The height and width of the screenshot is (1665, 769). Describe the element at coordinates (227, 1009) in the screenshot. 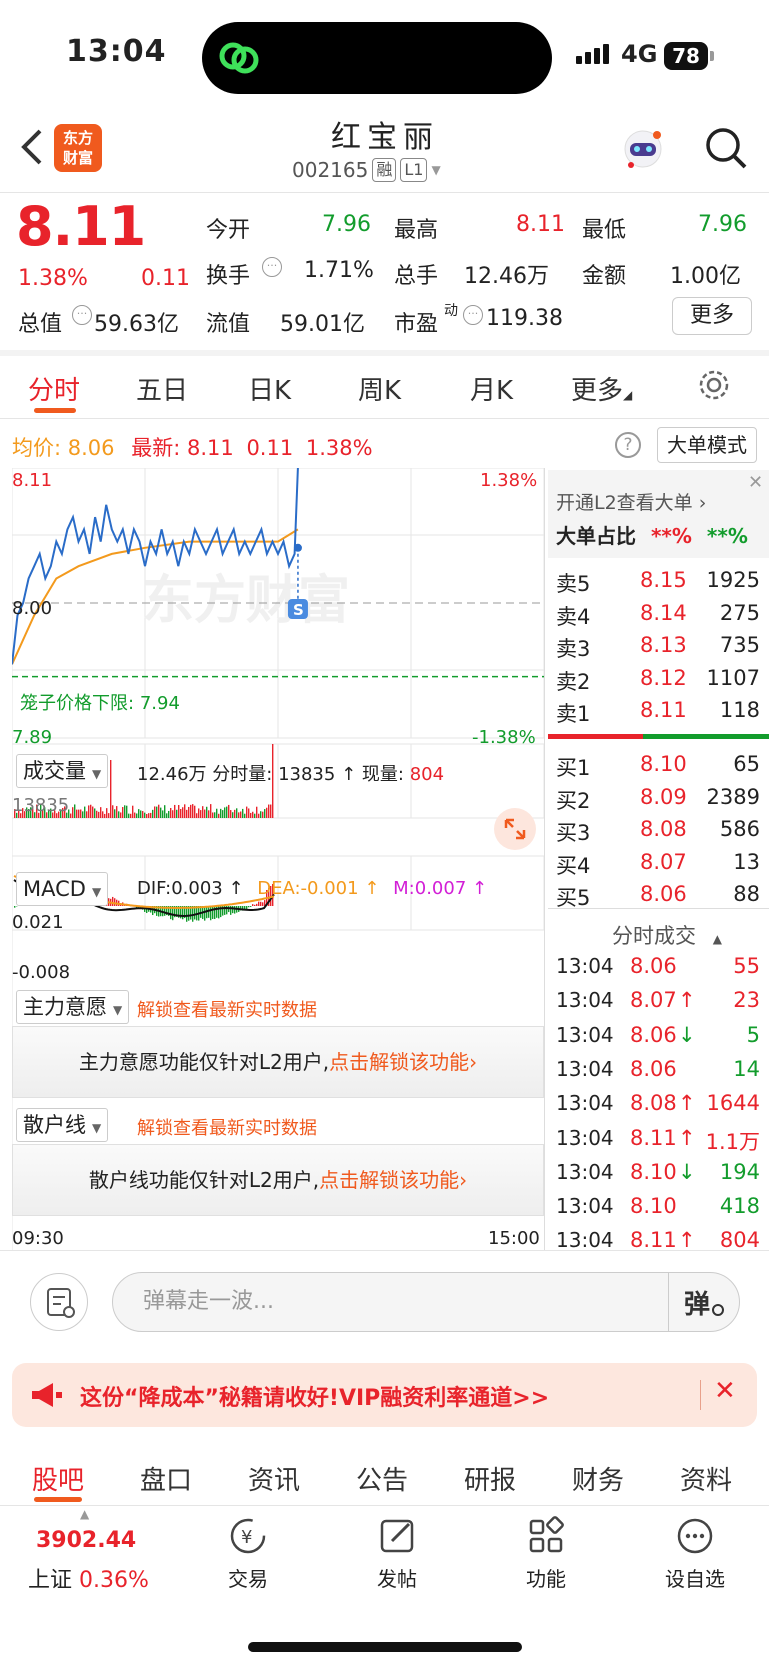

I see `main-force-hint: 解锁查看最新实时数据` at that location.